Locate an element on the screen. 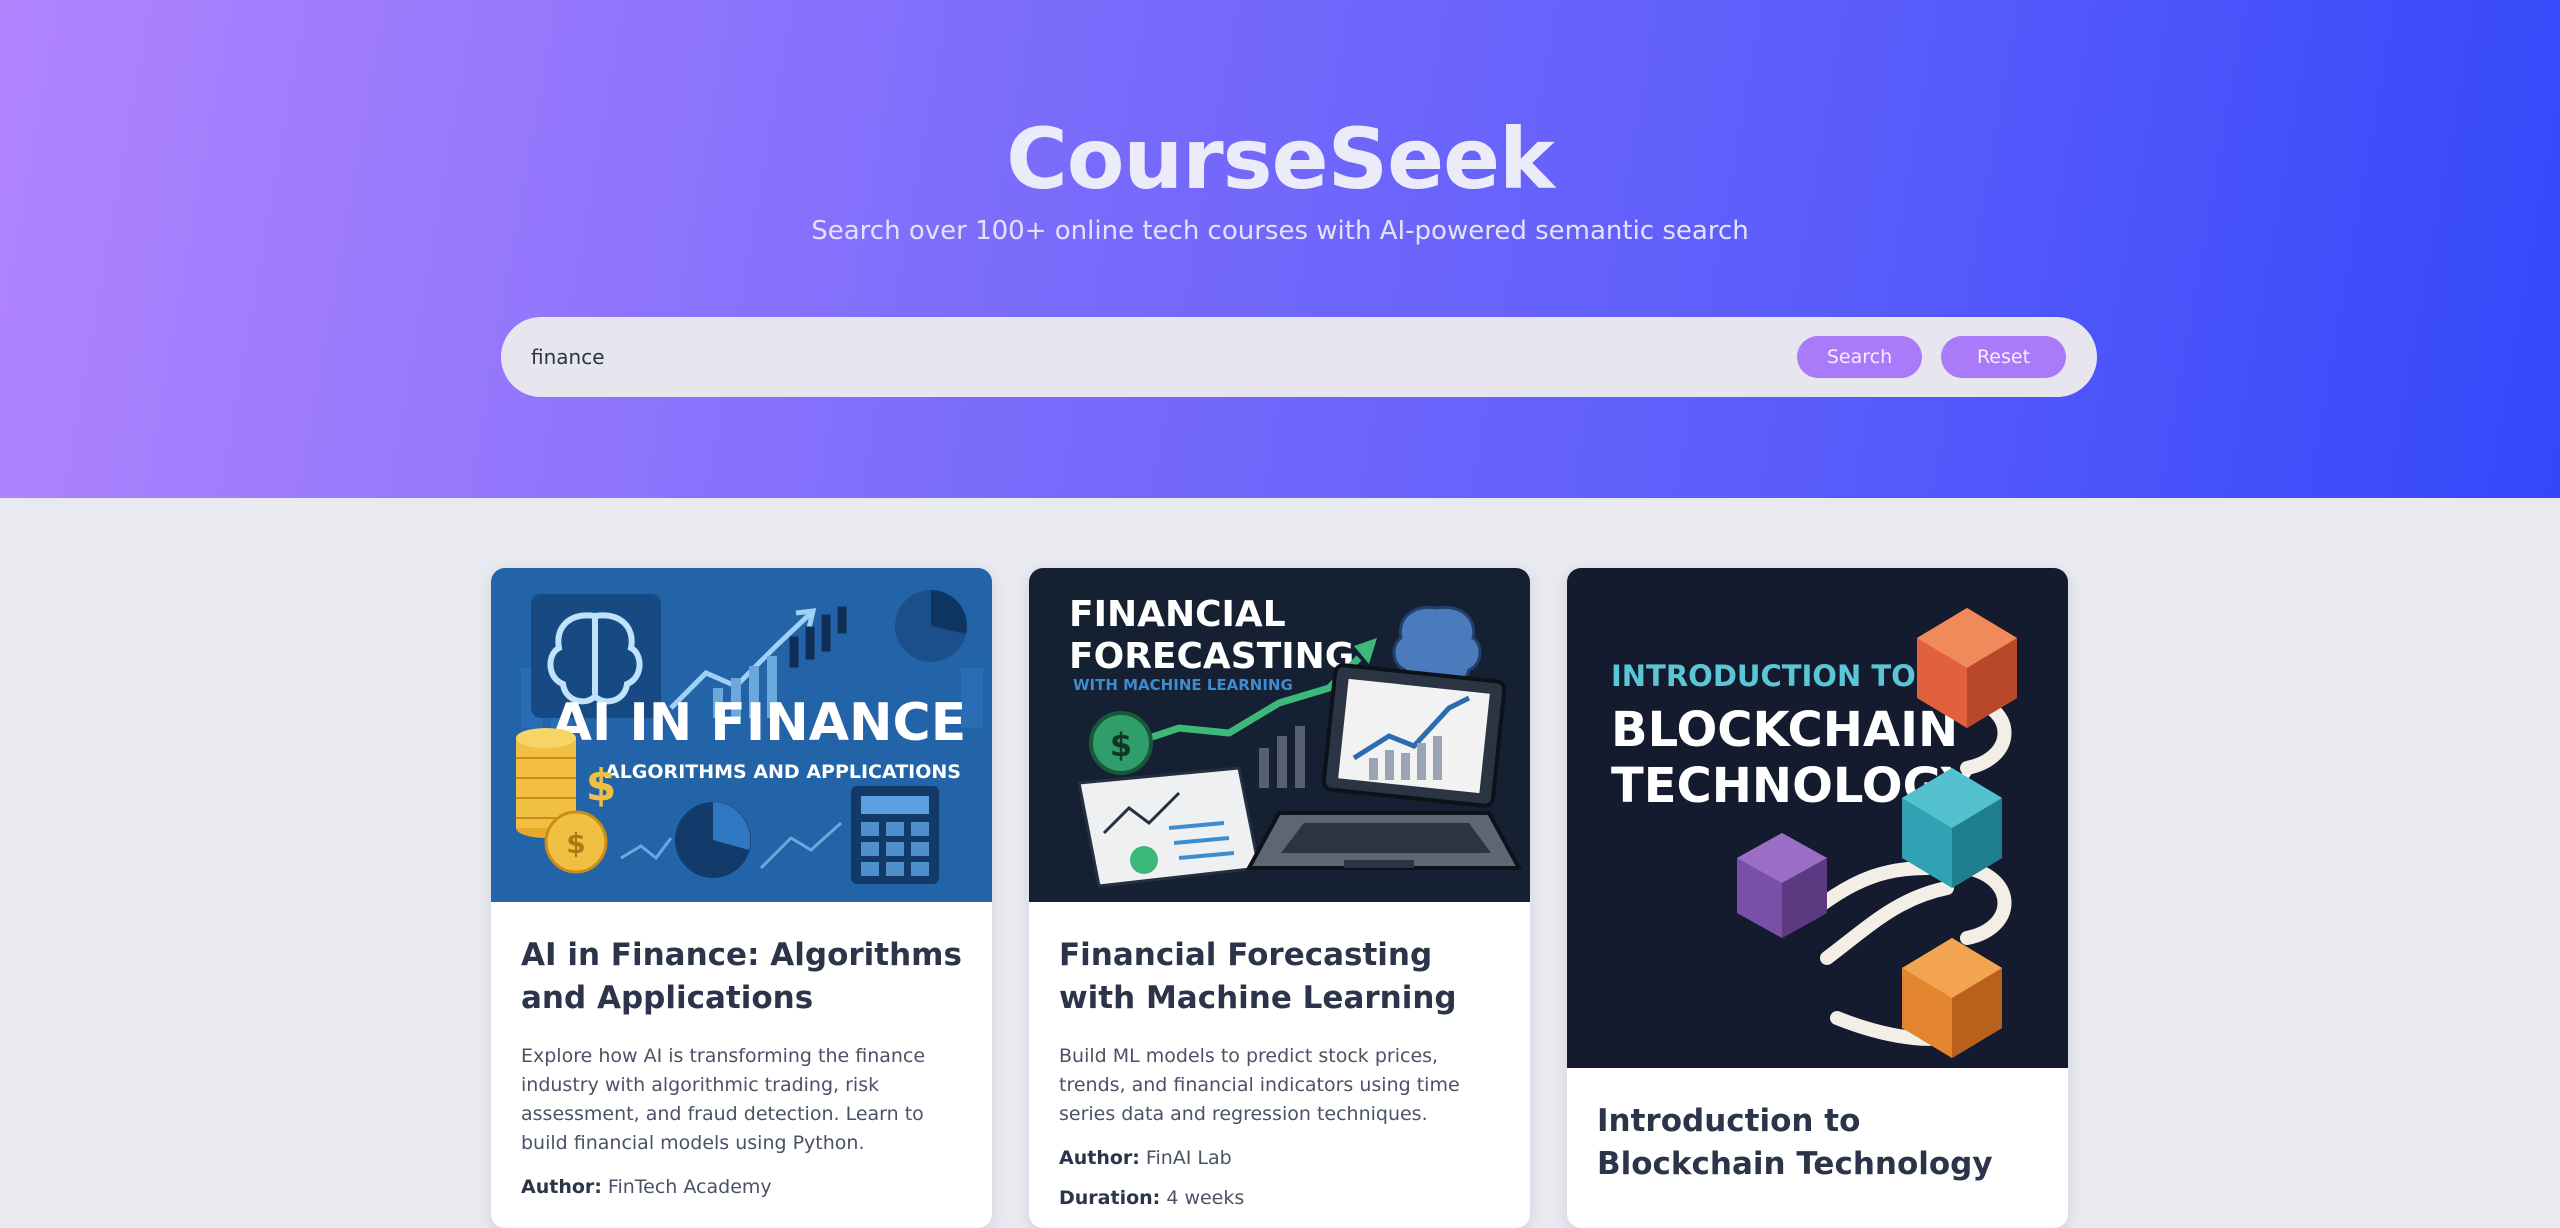  author-value: FinTech Academy is located at coordinates (689, 1187).